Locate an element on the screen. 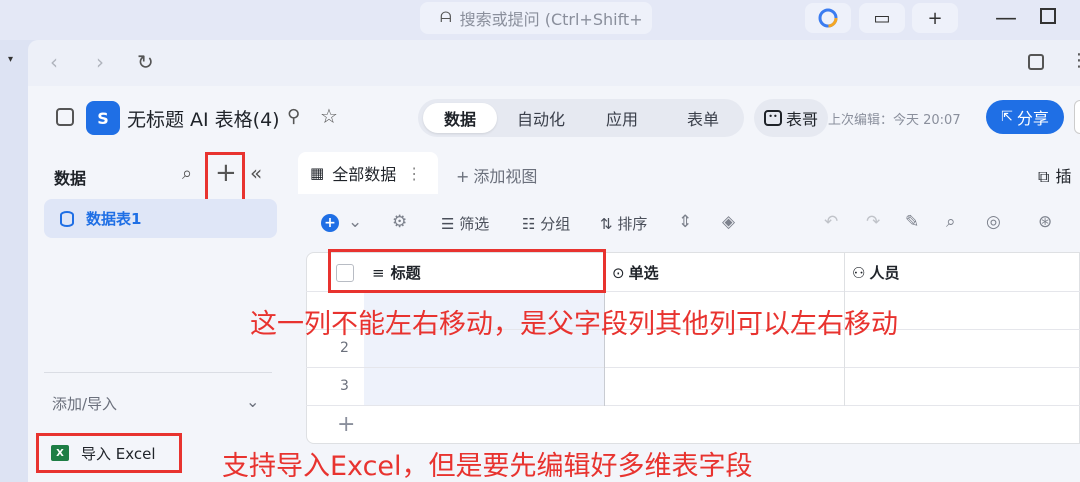 The height and width of the screenshot is (482, 1080). group-icon: ☷ is located at coordinates (531, 224).